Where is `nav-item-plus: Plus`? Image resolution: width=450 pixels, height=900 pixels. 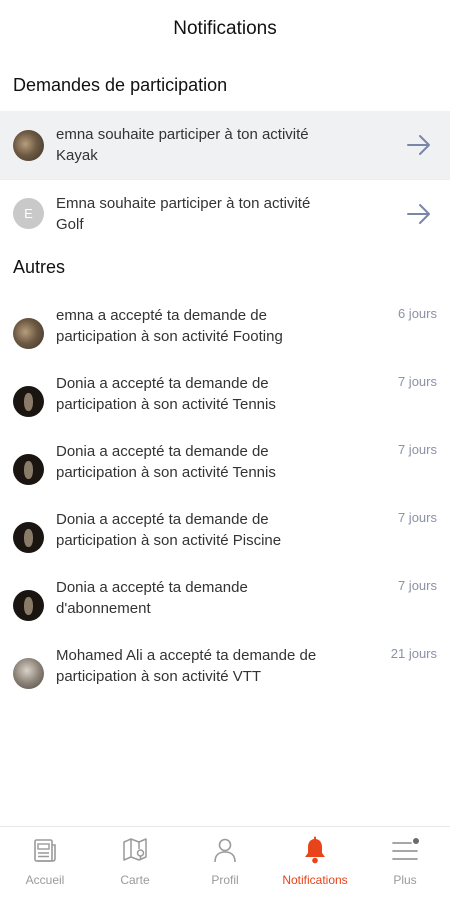 nav-item-plus: Plus is located at coordinates (405, 863).